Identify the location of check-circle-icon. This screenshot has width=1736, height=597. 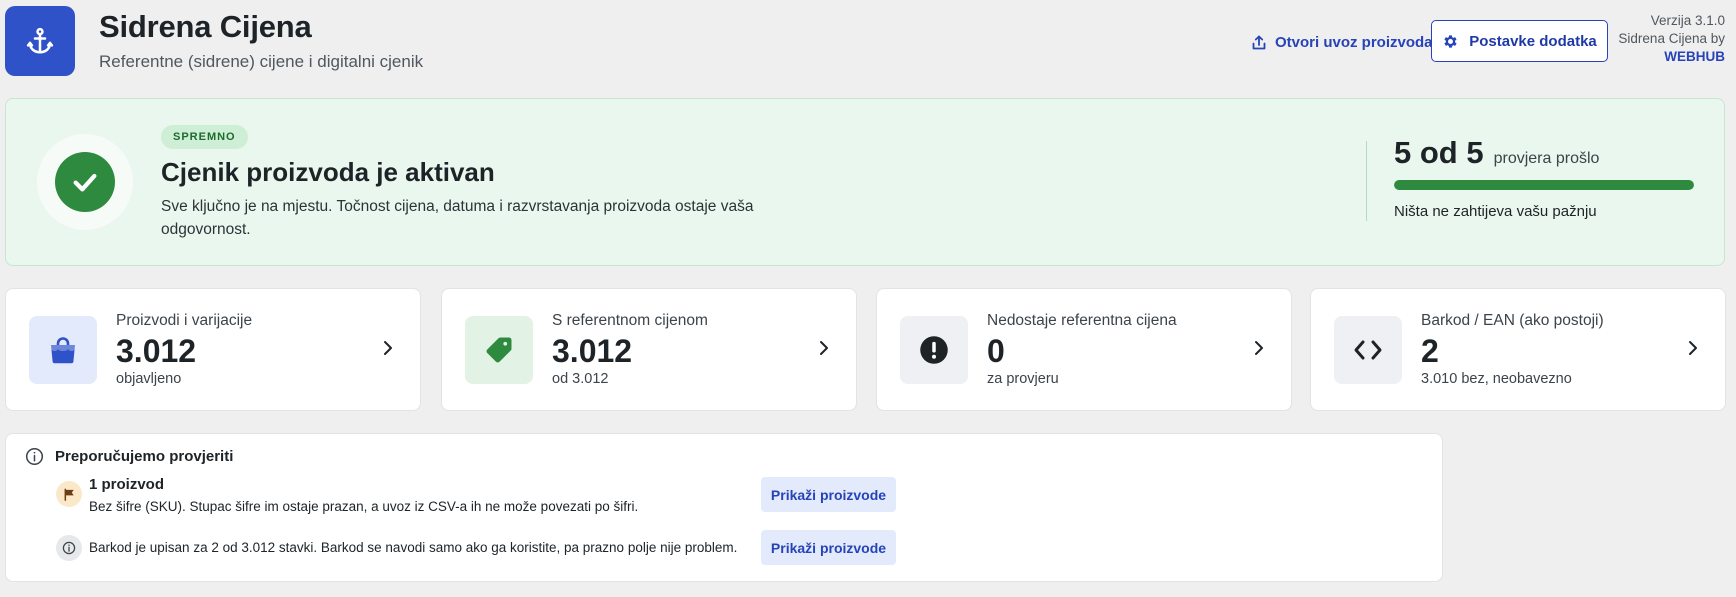
(85, 182).